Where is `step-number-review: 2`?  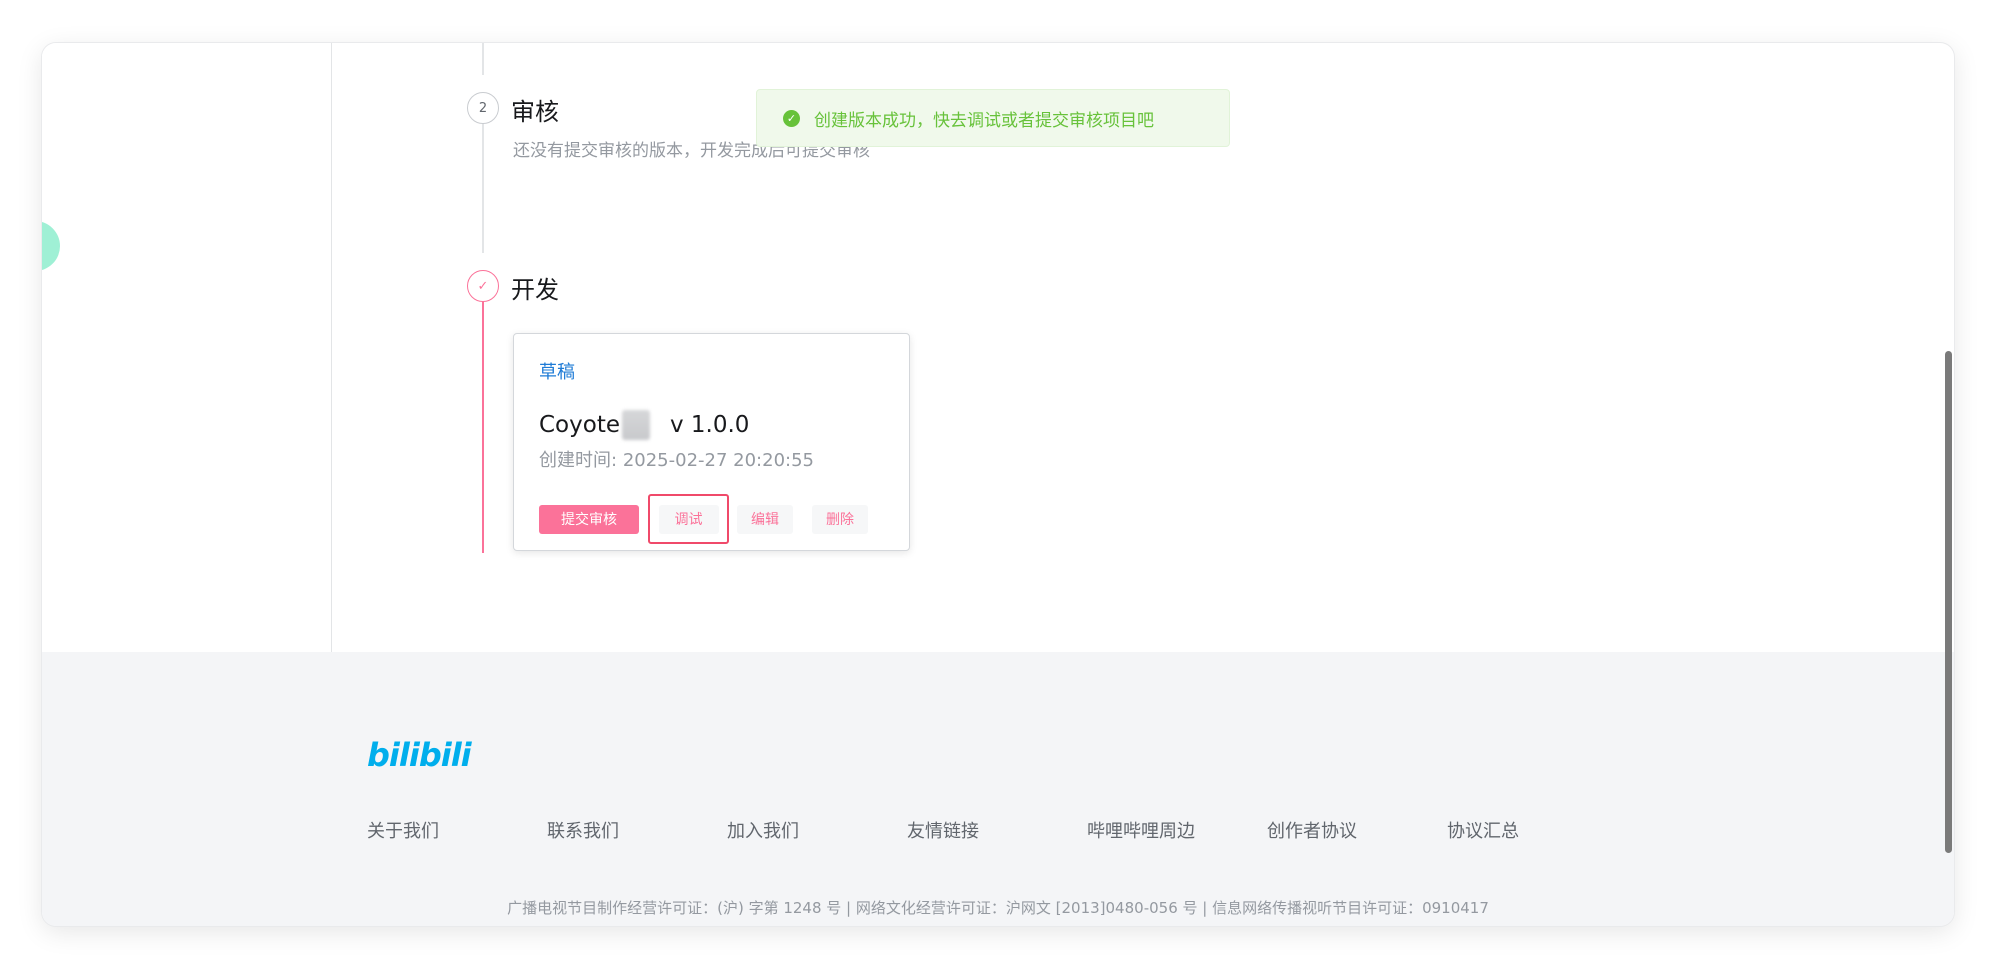
step-number-review: 2 is located at coordinates (483, 108).